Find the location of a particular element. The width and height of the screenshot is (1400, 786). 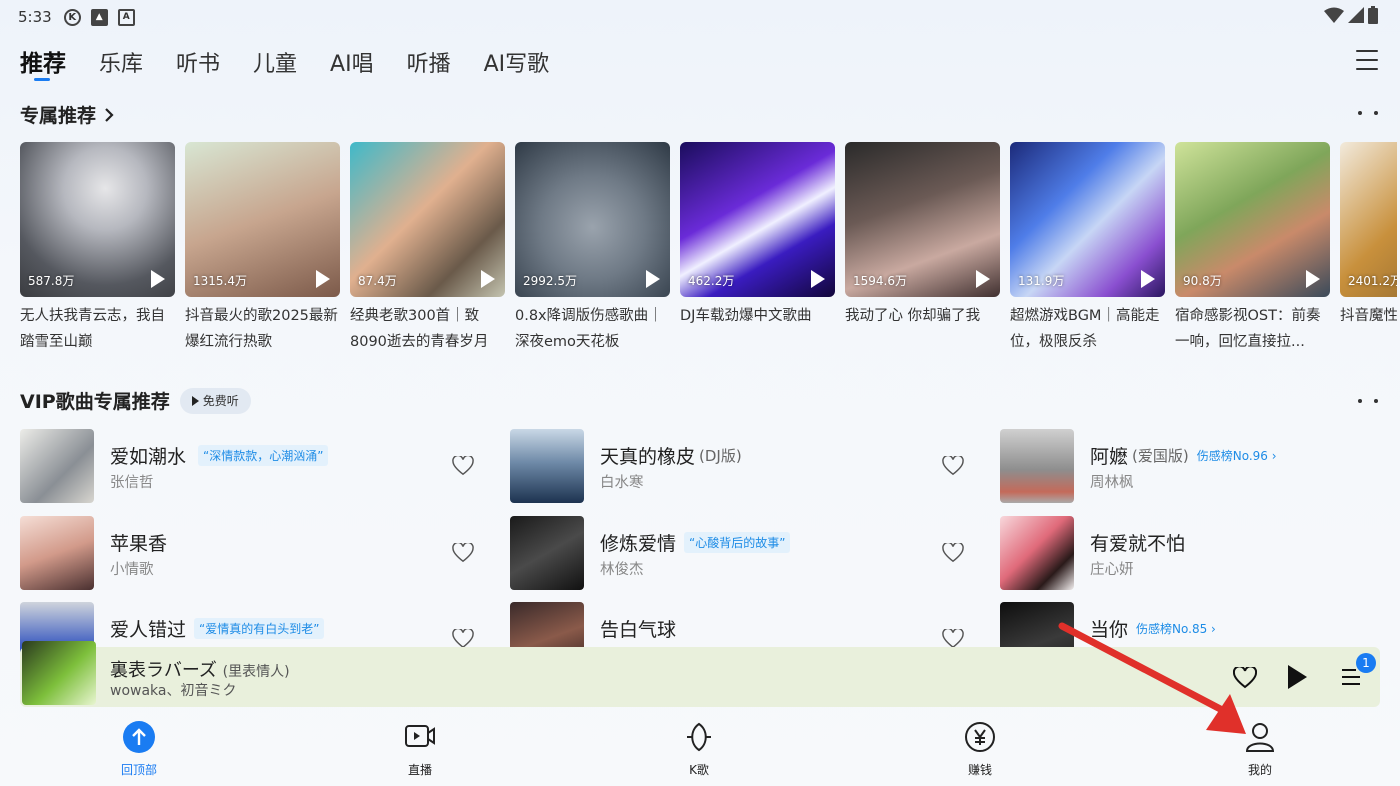

playlist-cover: 87.4万 is located at coordinates (427, 219).